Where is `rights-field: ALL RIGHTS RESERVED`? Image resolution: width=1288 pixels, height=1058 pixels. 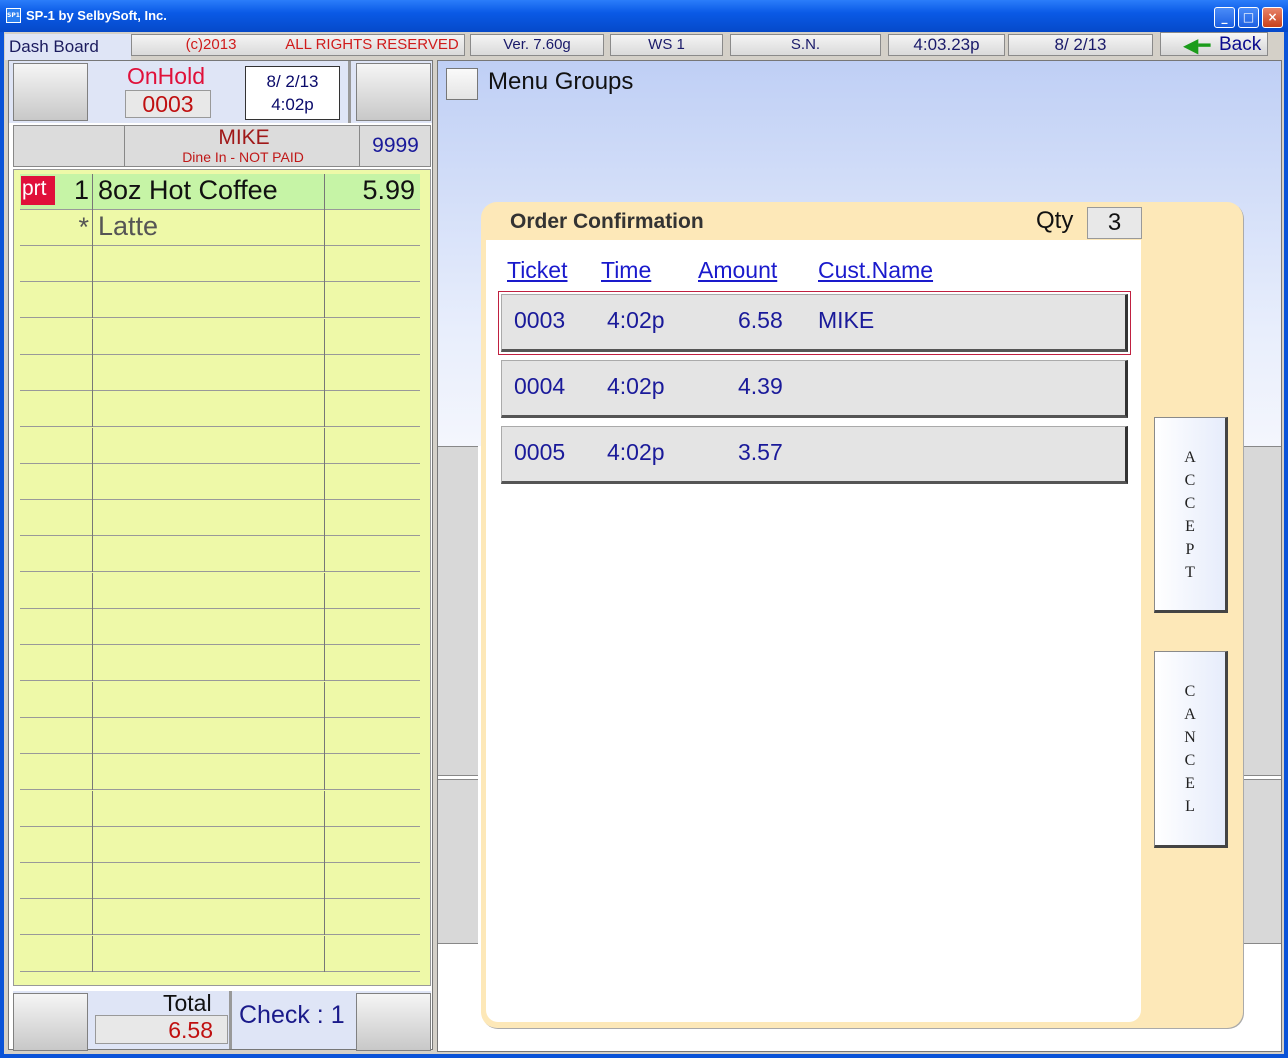 rights-field: ALL RIGHTS RESERVED is located at coordinates (372, 45).